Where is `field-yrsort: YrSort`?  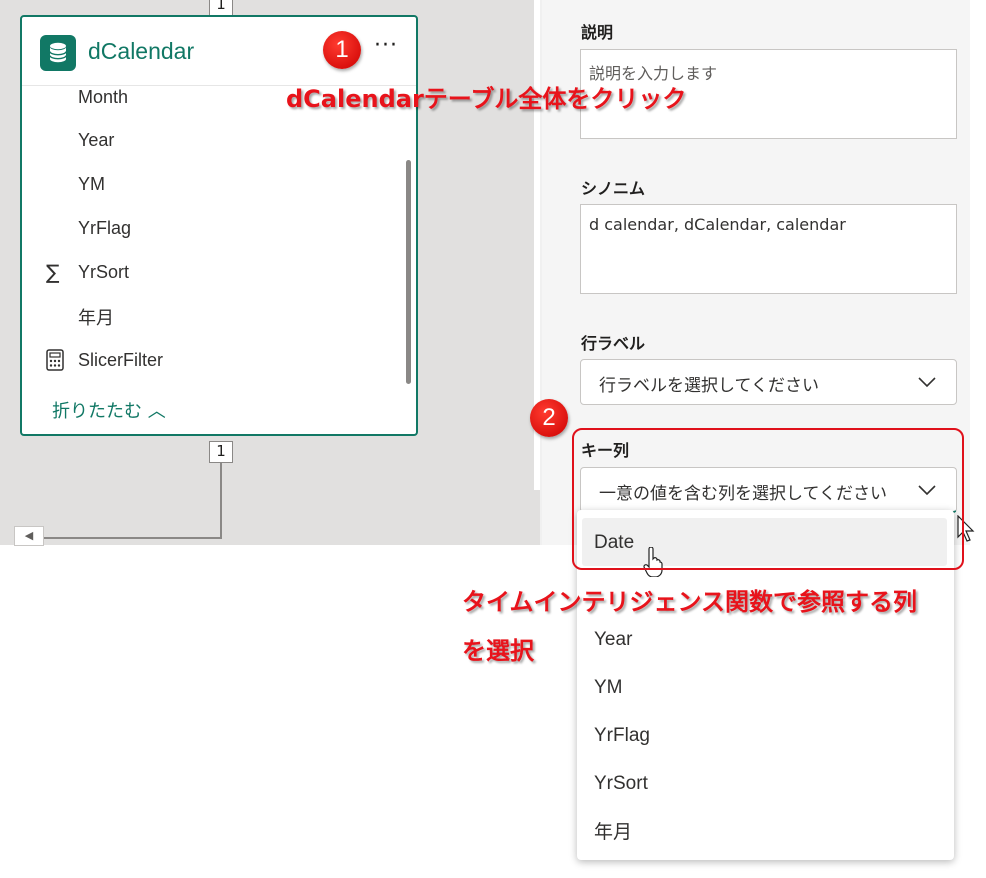 field-yrsort: YrSort is located at coordinates (103, 272).